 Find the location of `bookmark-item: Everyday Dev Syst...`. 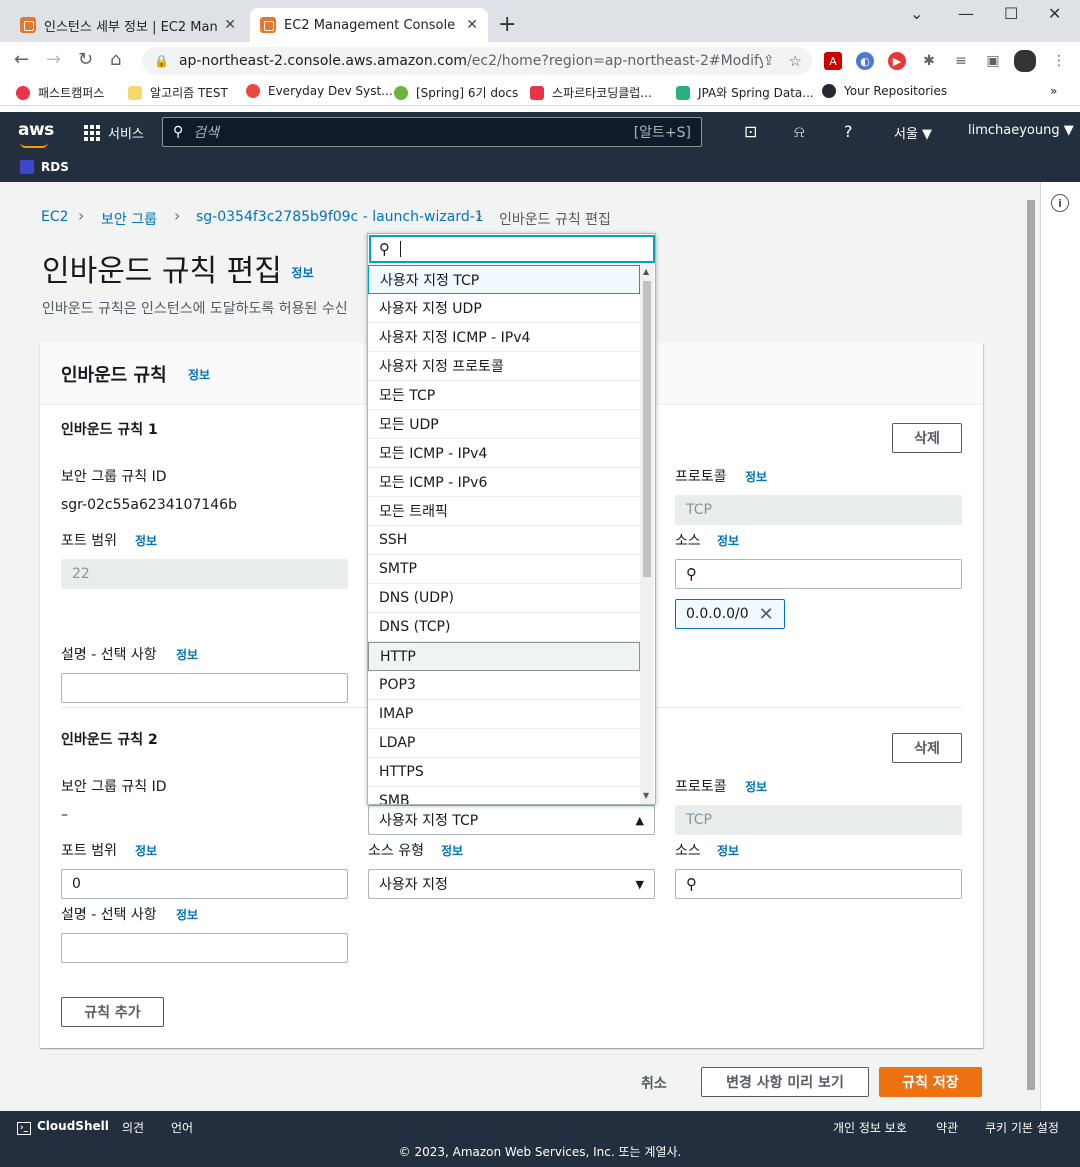

bookmark-item: Everyday Dev Syst... is located at coordinates (319, 91).